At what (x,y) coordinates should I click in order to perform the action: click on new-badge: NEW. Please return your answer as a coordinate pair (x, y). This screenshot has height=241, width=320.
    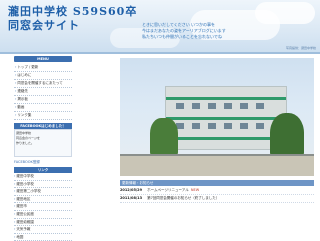
    Looking at the image, I should click on (195, 190).